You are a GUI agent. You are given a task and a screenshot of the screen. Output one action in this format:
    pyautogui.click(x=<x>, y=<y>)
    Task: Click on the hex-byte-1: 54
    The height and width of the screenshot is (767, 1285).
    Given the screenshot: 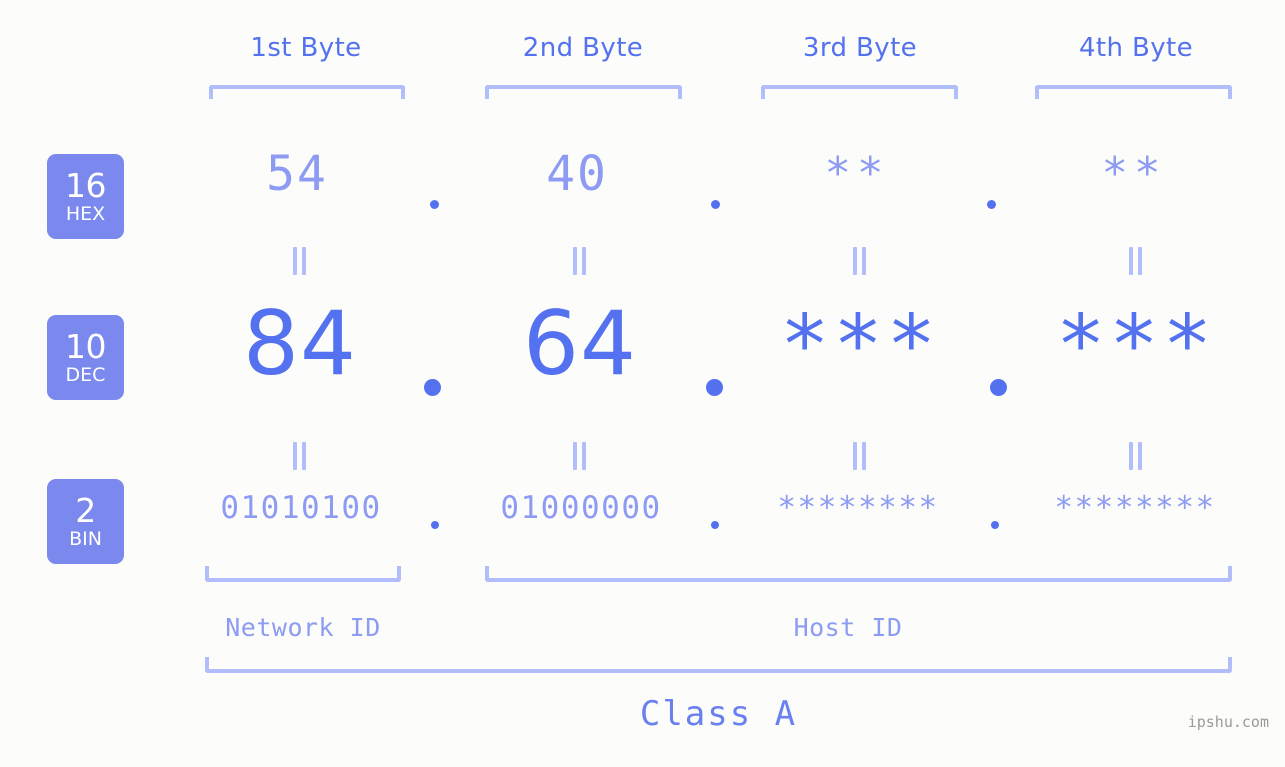 What is the action you would take?
    pyautogui.click(x=297, y=174)
    